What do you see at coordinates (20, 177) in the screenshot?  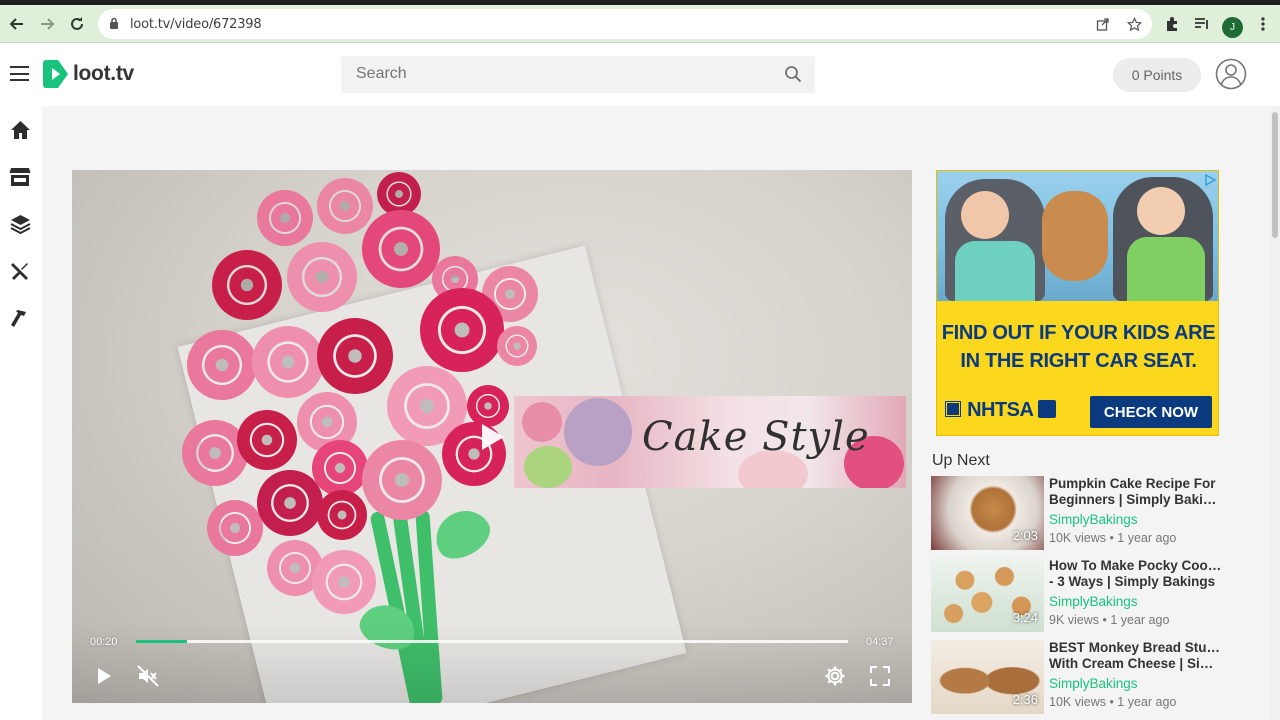 I see `store-icon` at bounding box center [20, 177].